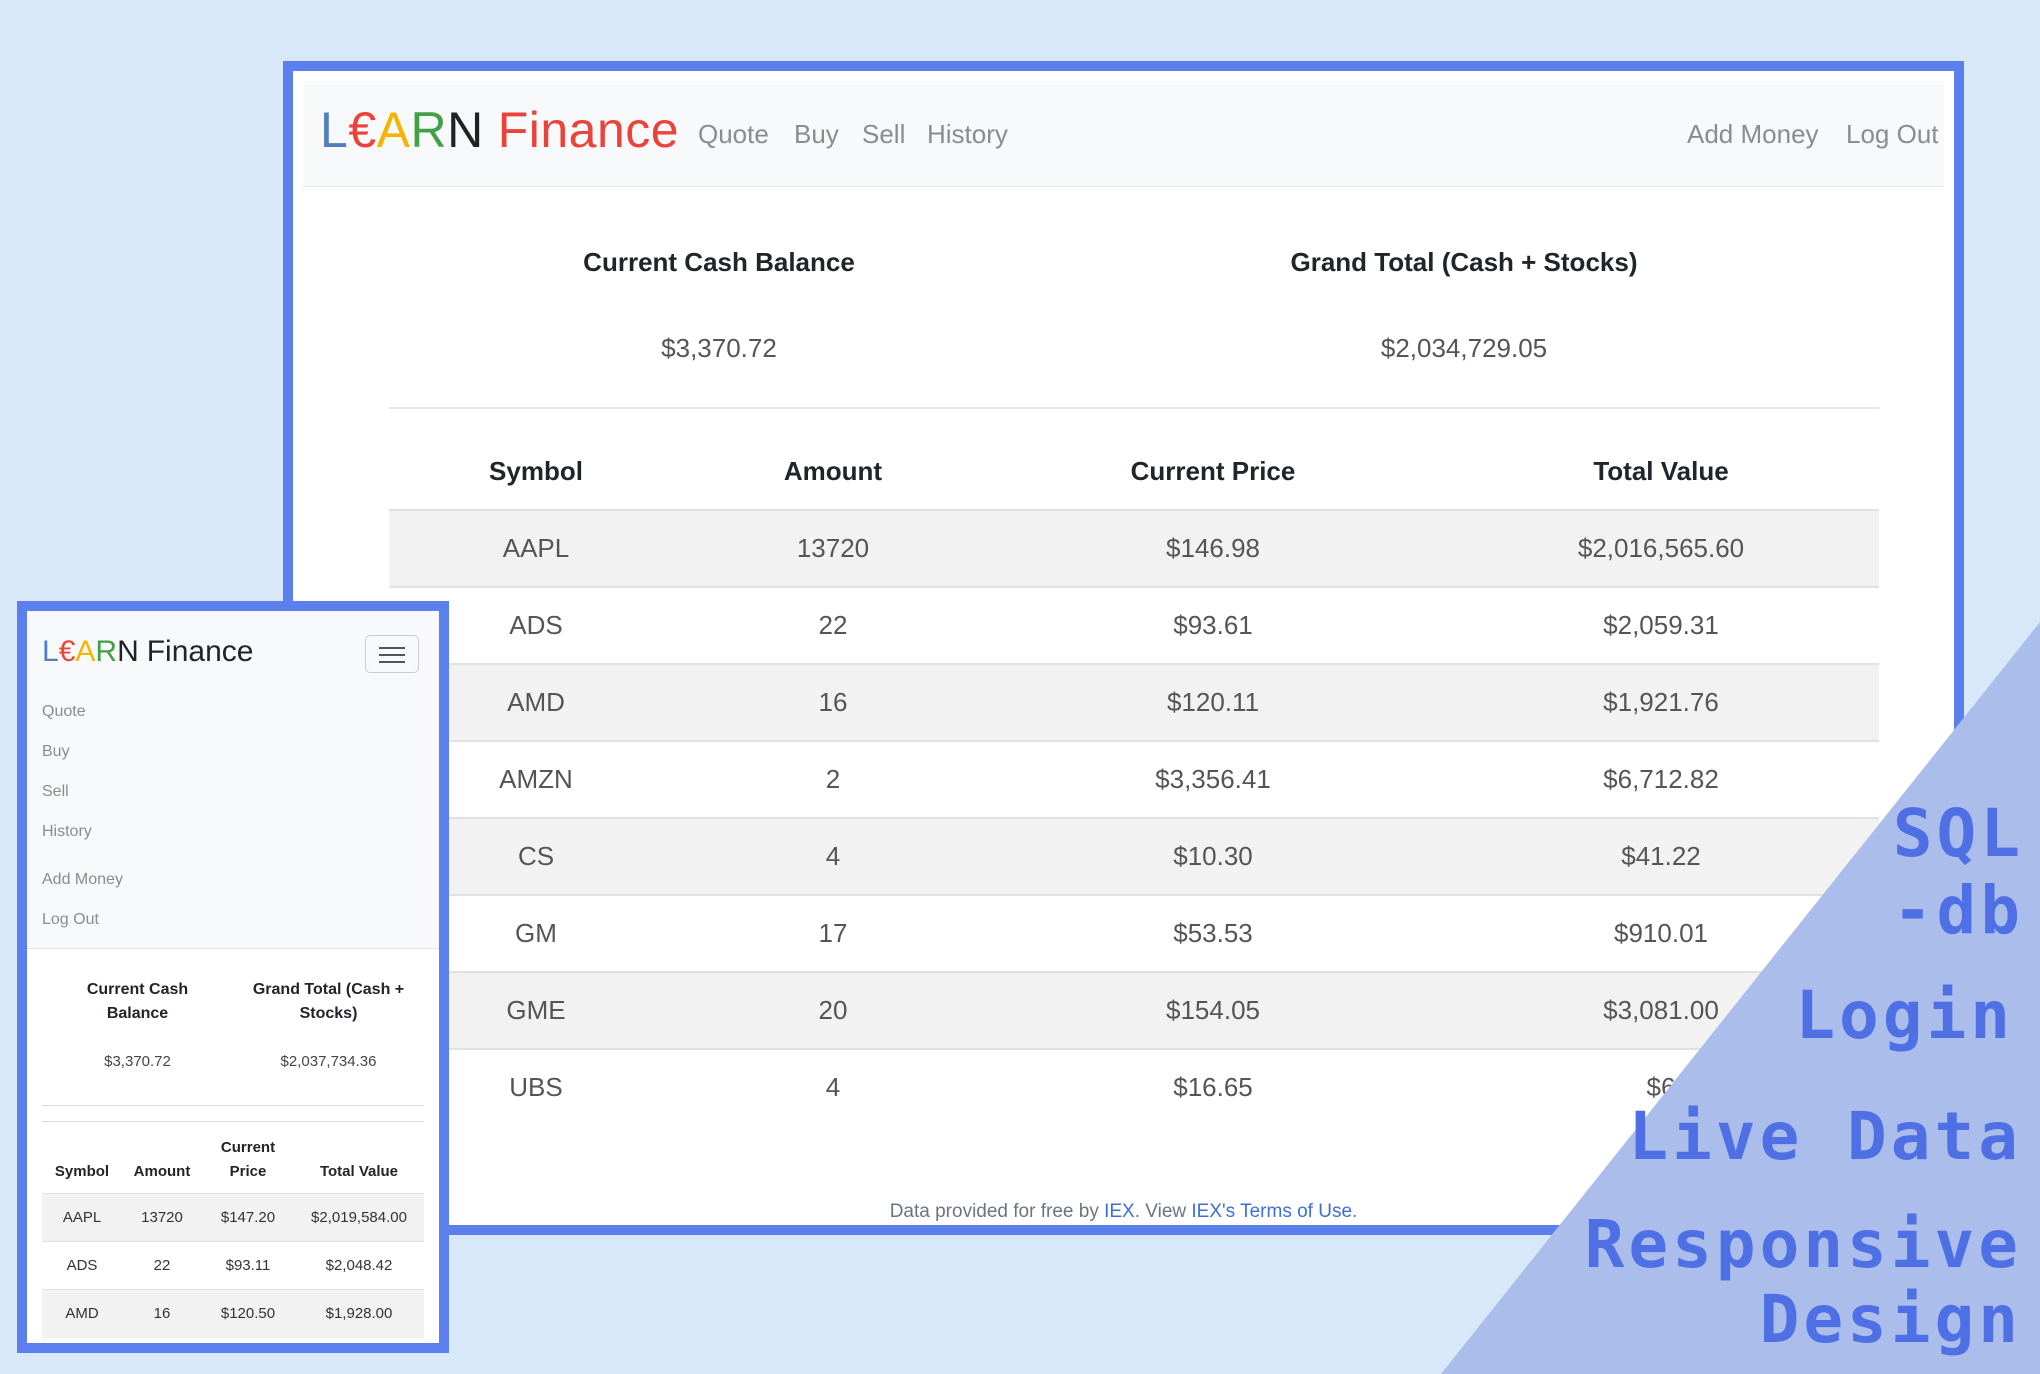  Describe the element at coordinates (162, 1171) in the screenshot. I see `col-amount: Amount` at that location.